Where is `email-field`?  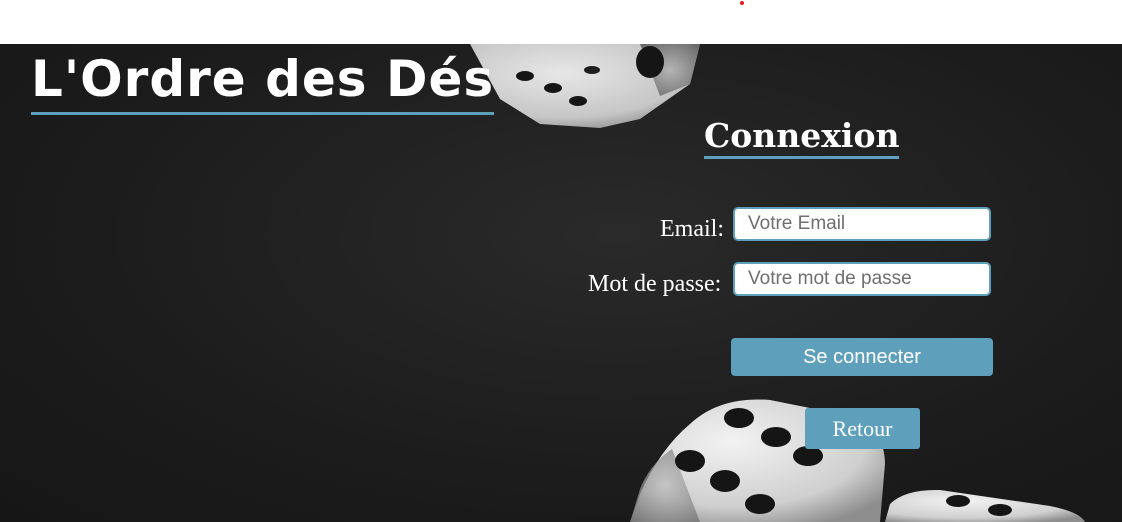
email-field is located at coordinates (862, 224).